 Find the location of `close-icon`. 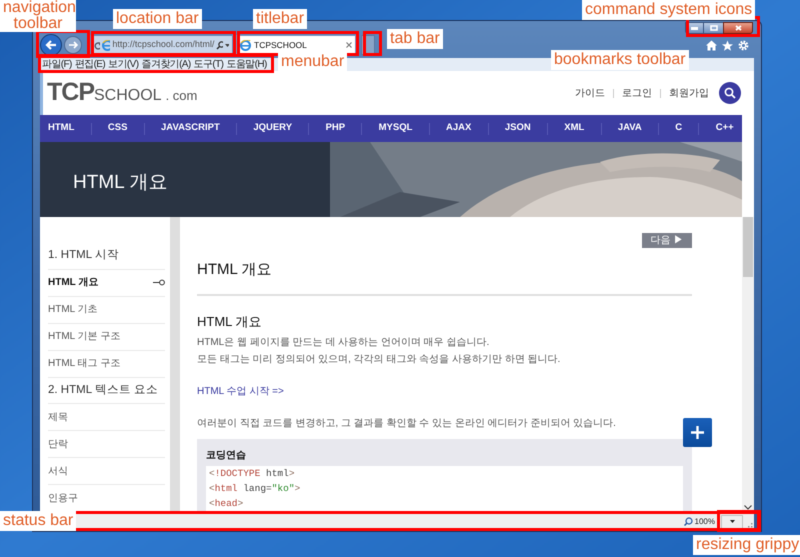

close-icon is located at coordinates (738, 28).